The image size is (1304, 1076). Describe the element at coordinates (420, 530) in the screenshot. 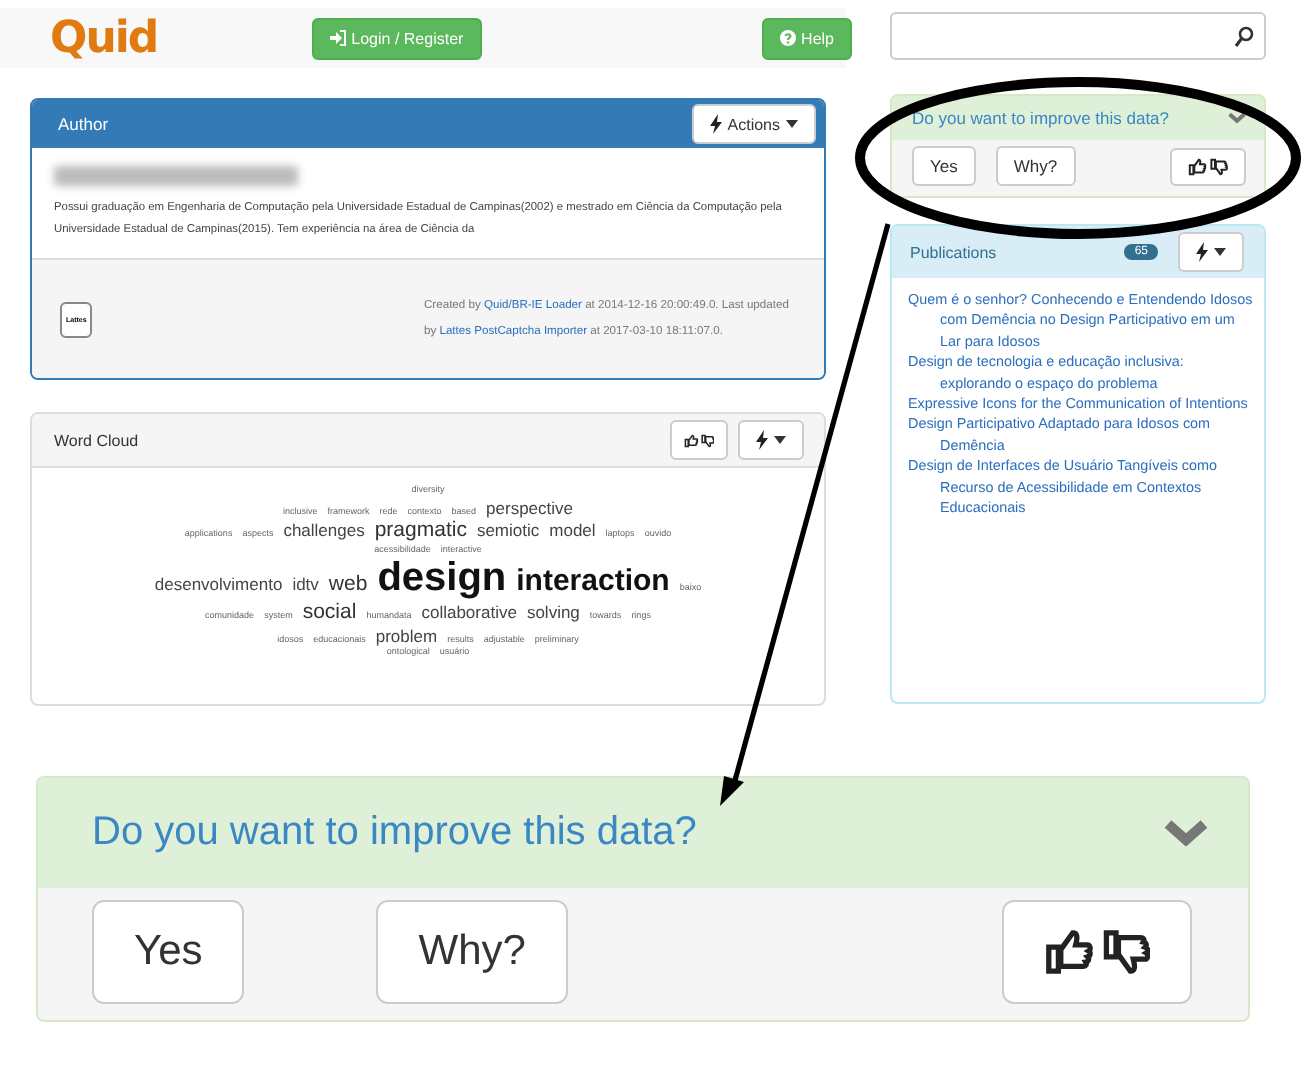

I see `cloud-word: pragmatic` at that location.